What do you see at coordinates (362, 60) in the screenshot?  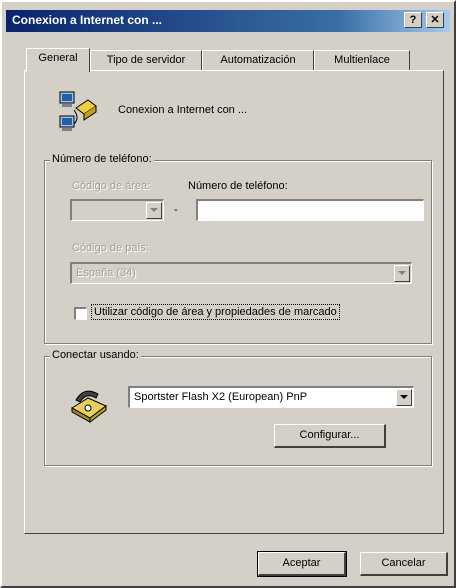 I see `tab-multilink: Multienlace` at bounding box center [362, 60].